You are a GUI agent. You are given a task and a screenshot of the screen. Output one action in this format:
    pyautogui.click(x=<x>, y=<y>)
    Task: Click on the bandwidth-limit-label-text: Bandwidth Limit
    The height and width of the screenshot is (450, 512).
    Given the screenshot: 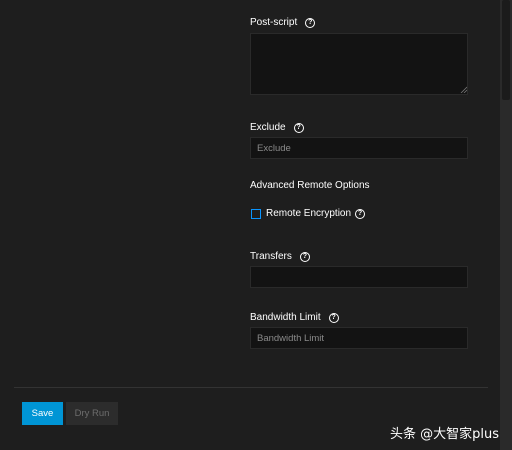 What is the action you would take?
    pyautogui.click(x=285, y=317)
    